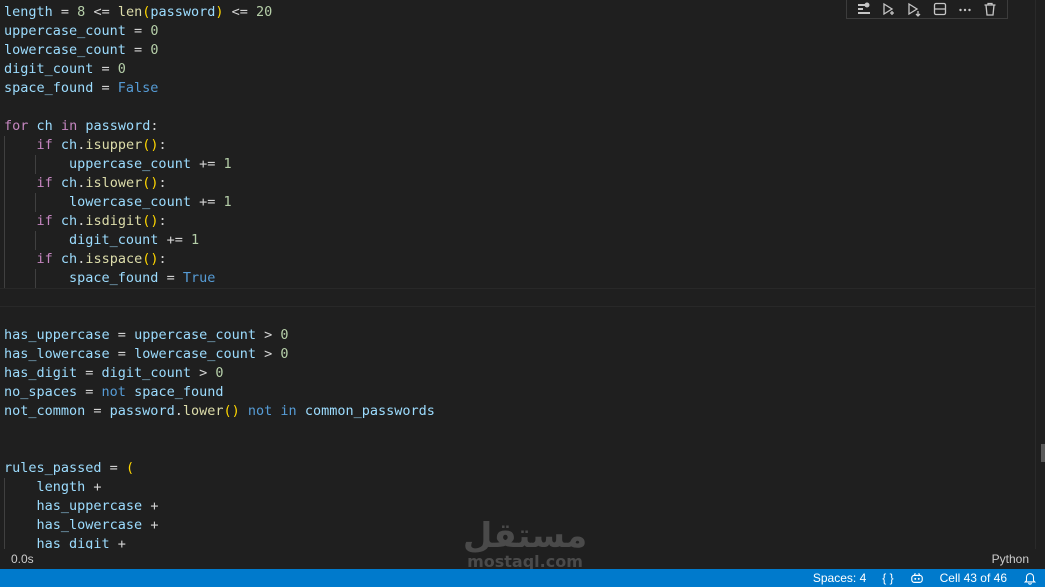 The width and height of the screenshot is (1045, 587). What do you see at coordinates (207, 164) in the screenshot?
I see `code-token: +=` at bounding box center [207, 164].